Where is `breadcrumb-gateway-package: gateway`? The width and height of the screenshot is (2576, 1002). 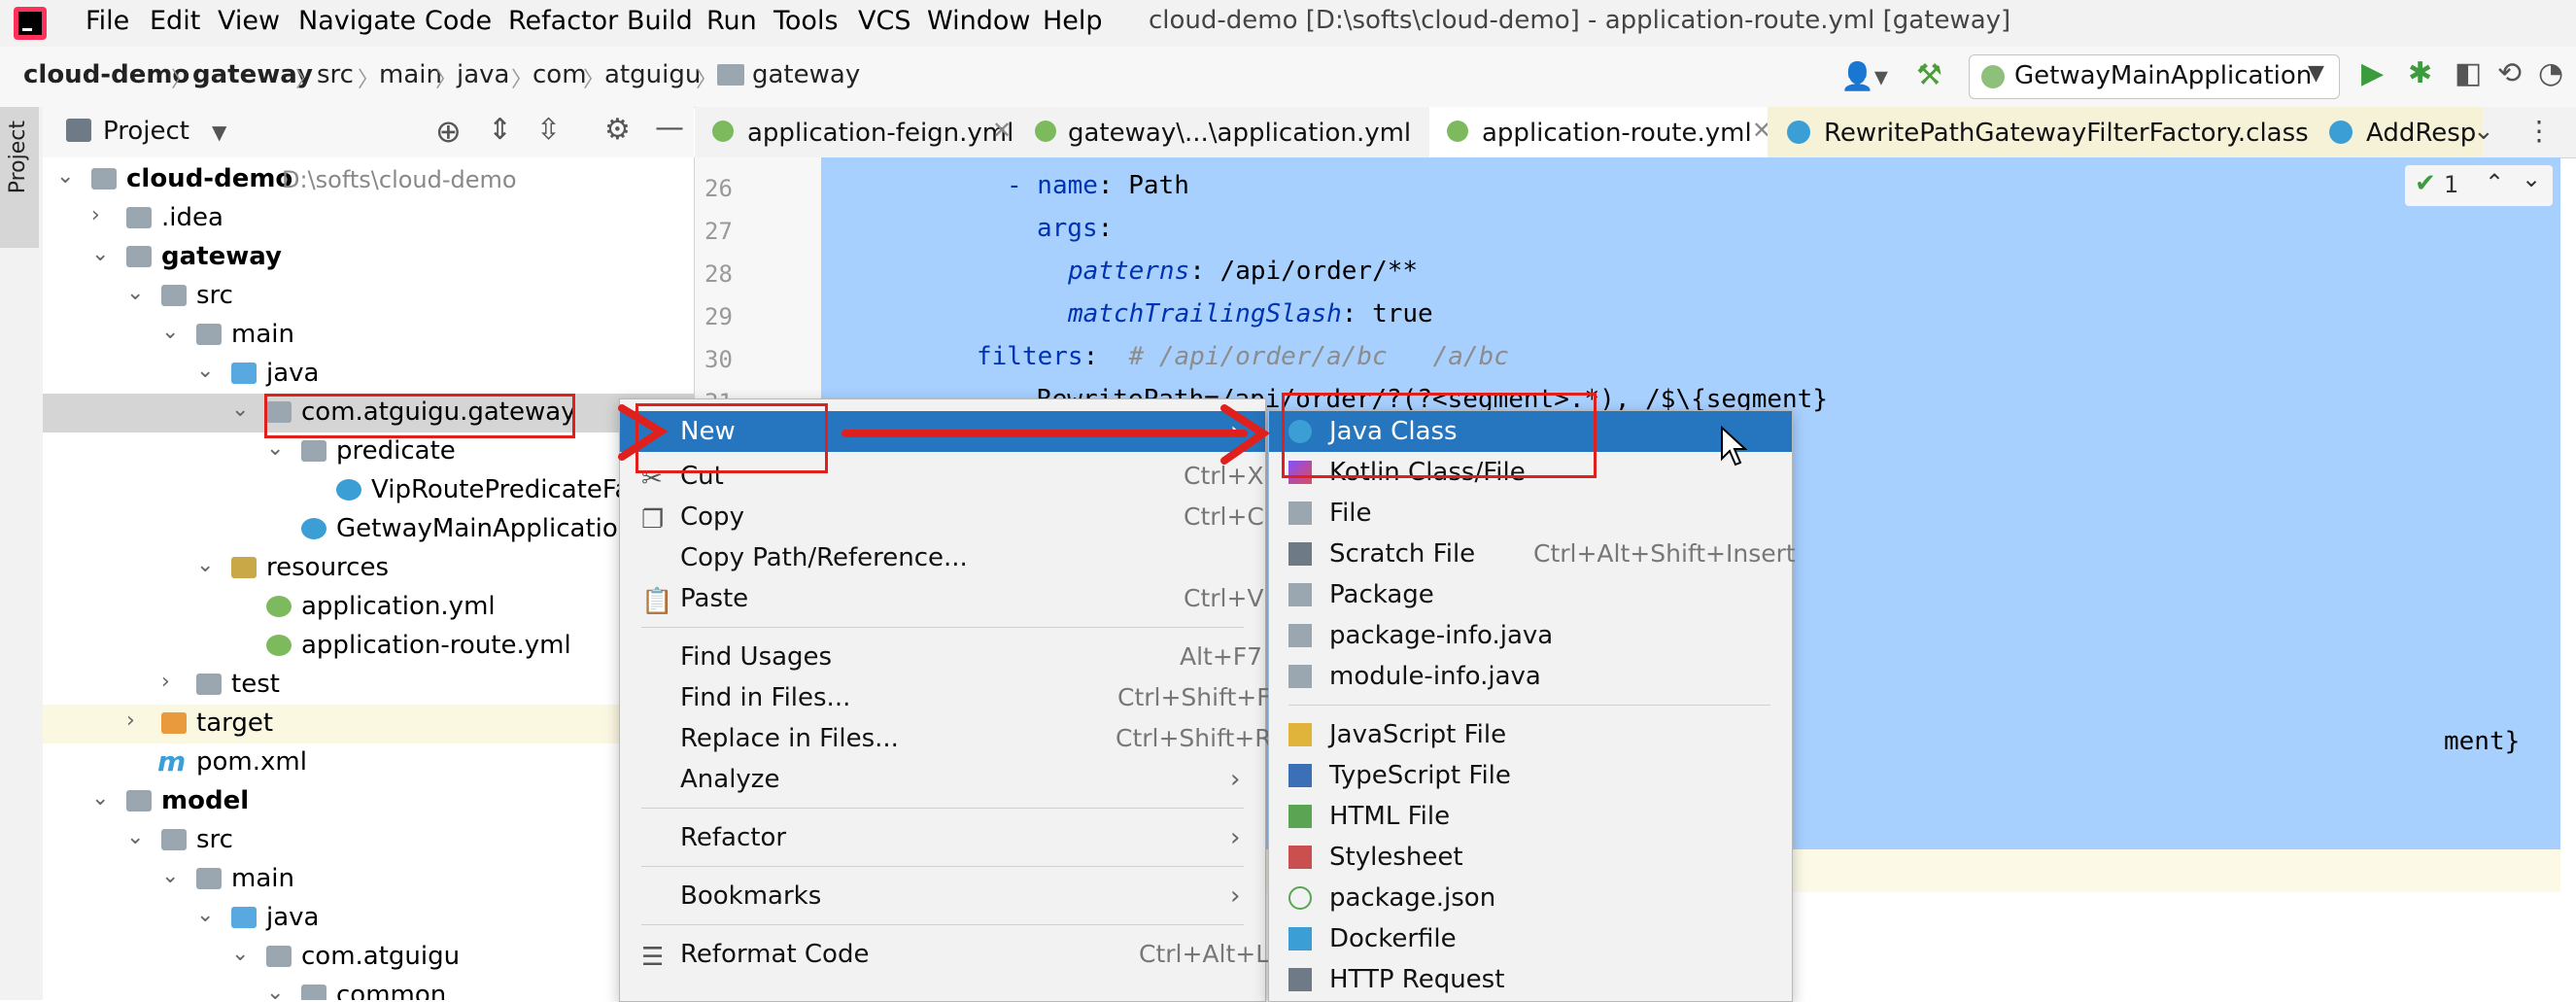 breadcrumb-gateway-package: gateway is located at coordinates (806, 74).